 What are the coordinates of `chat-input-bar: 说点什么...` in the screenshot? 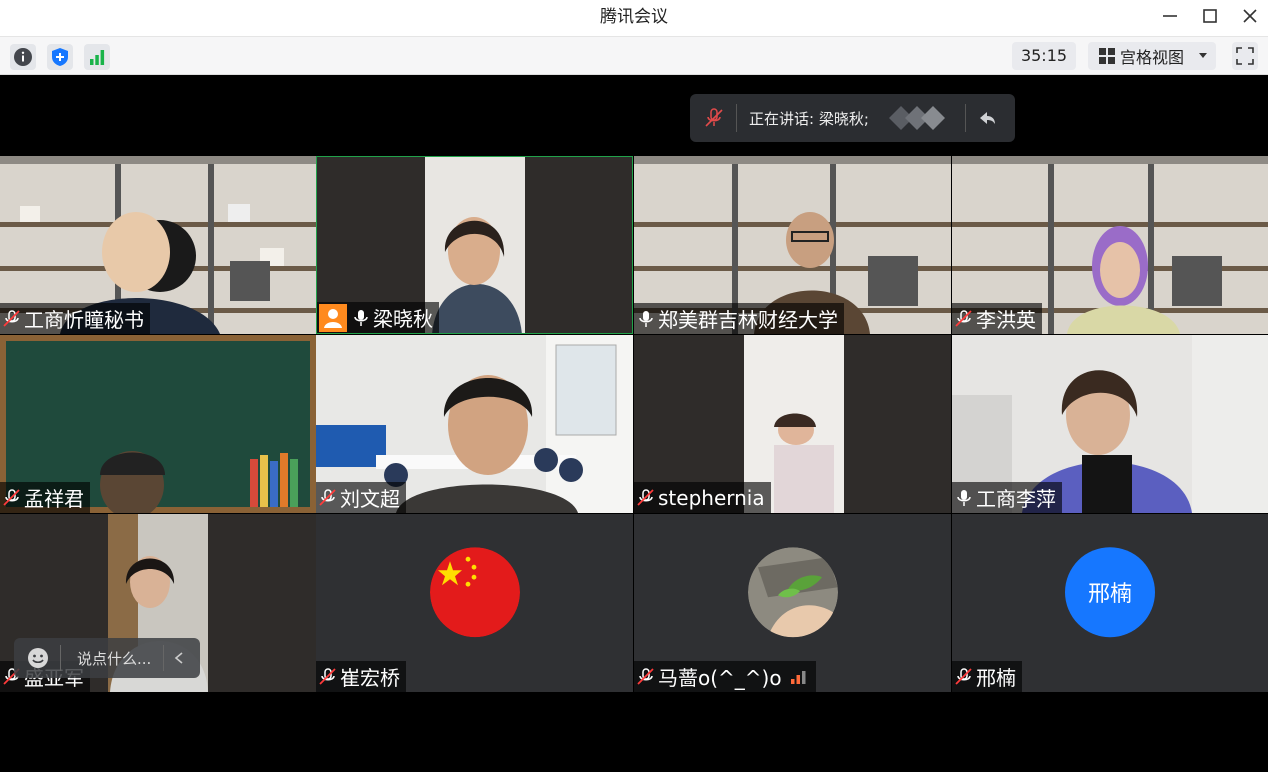 It's located at (107, 658).